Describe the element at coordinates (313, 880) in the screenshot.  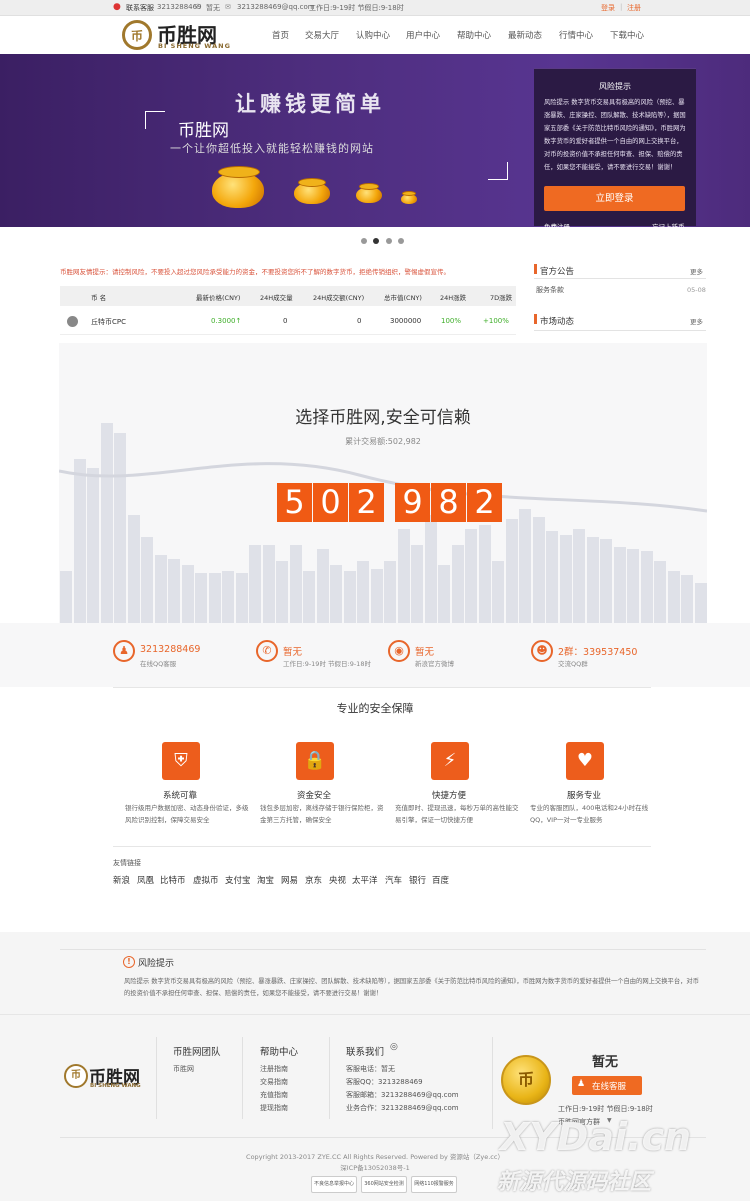
I see `friend-link: 京东` at that location.